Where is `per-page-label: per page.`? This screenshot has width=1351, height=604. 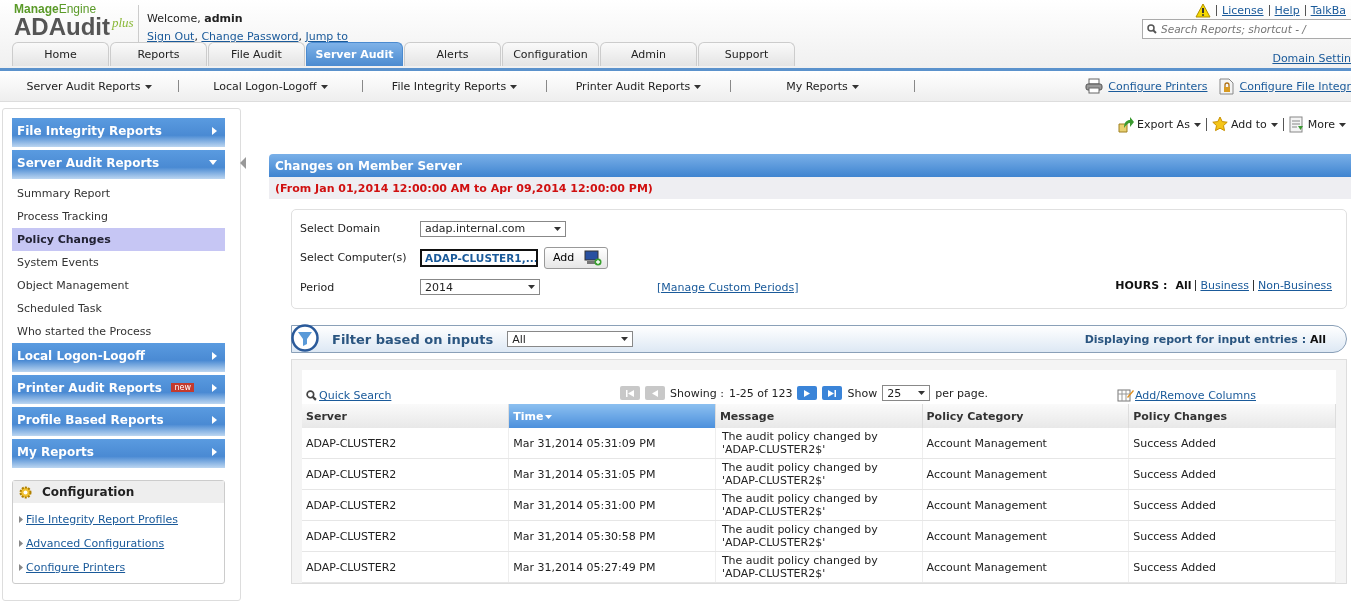
per-page-label: per page. is located at coordinates (961, 393).